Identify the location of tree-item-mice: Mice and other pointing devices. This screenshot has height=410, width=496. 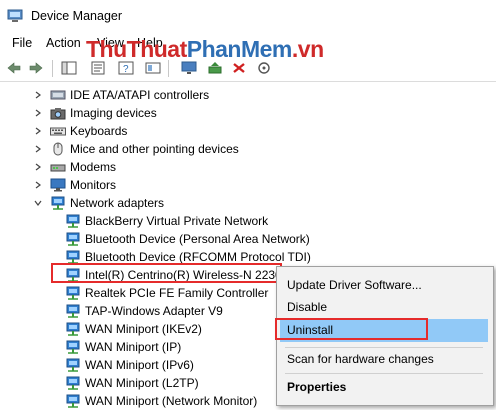
(136, 149).